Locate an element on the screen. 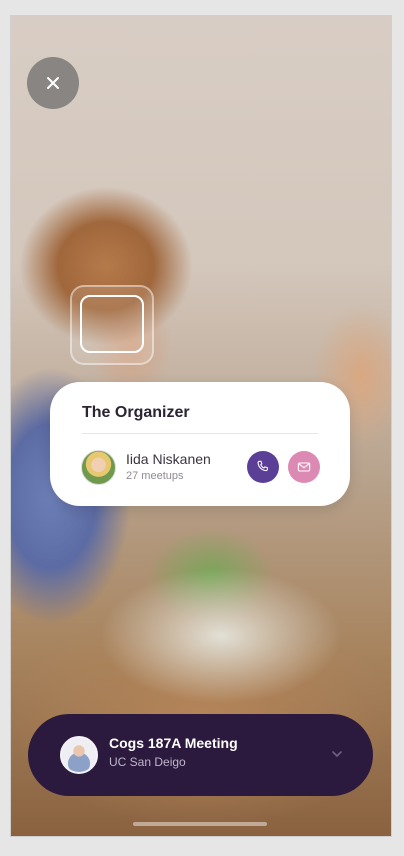 Image resolution: width=404 pixels, height=856 pixels. mail-button is located at coordinates (304, 467).